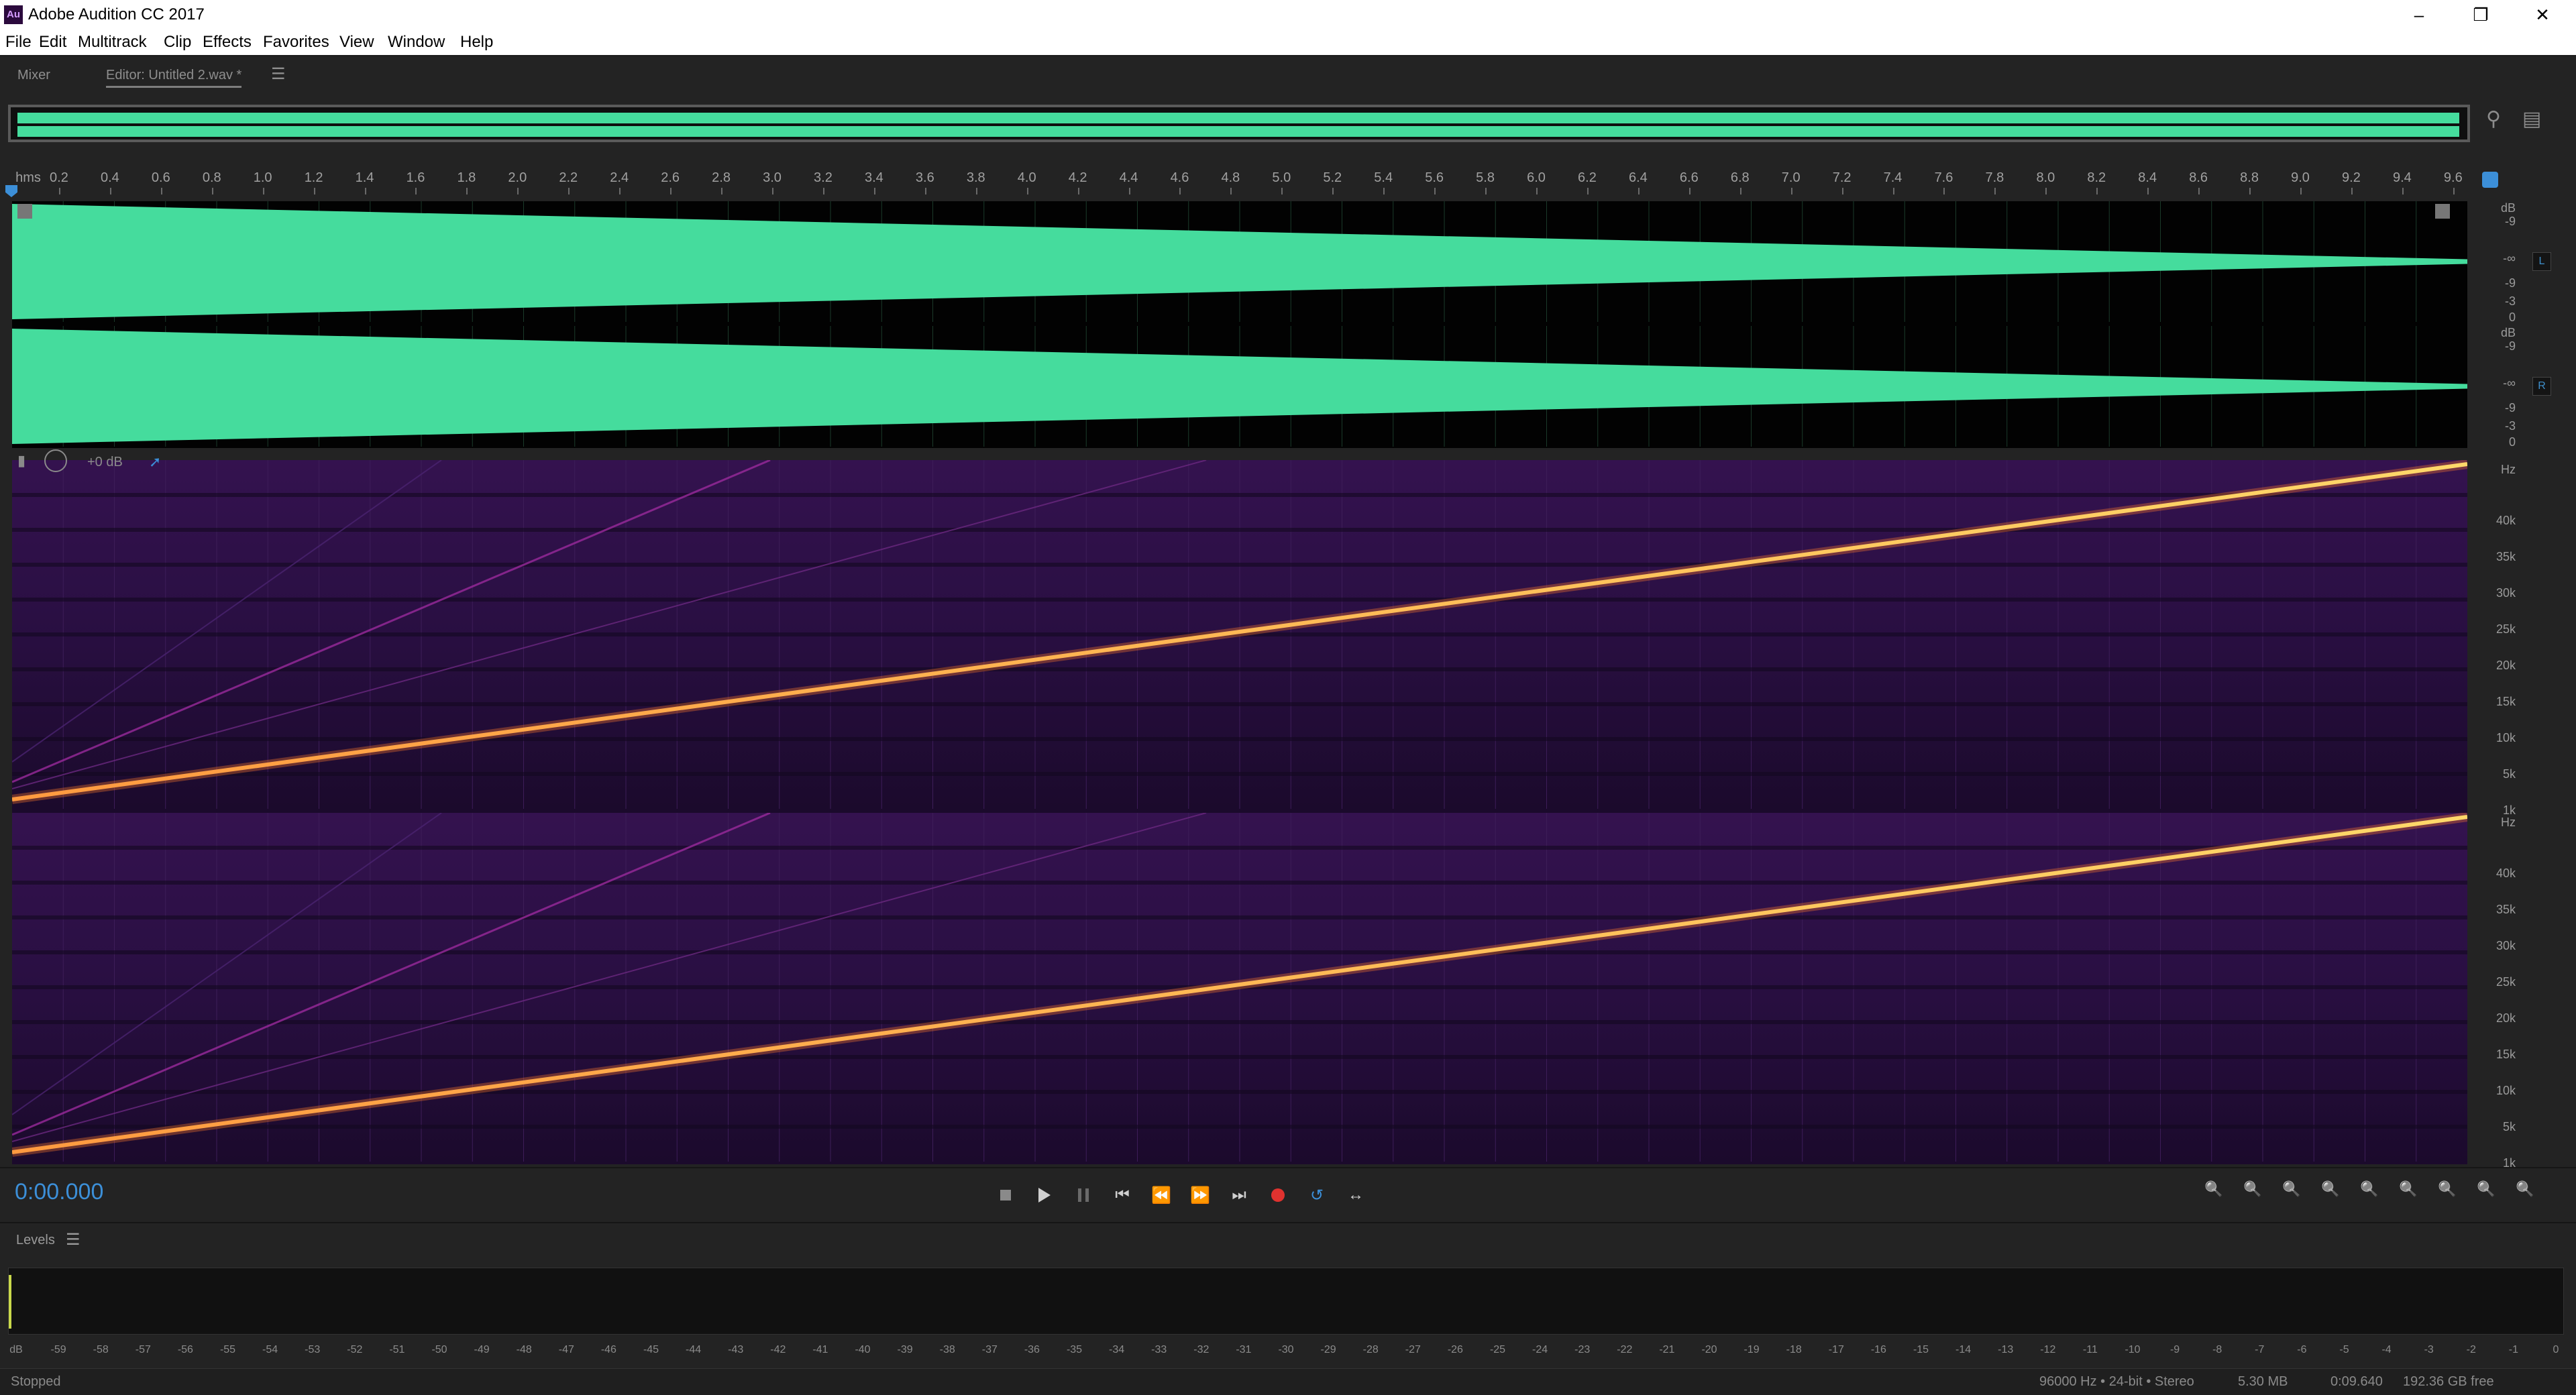  What do you see at coordinates (608, 1349) in the screenshot?
I see `level-scale-label: -46` at bounding box center [608, 1349].